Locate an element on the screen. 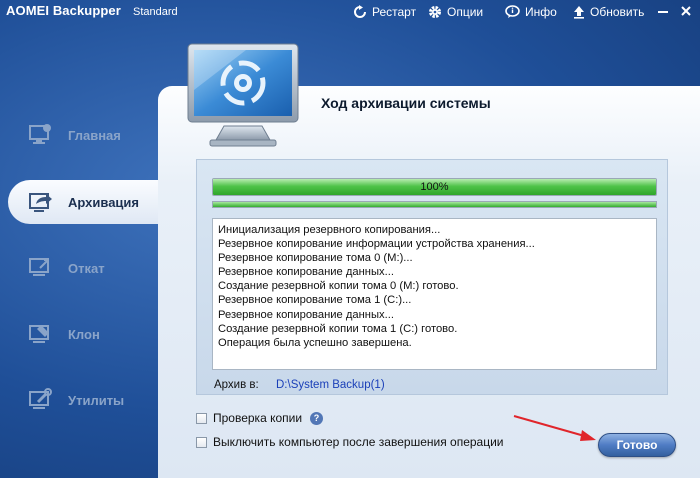 This screenshot has height=478, width=700. minimize-icon is located at coordinates (663, 12).